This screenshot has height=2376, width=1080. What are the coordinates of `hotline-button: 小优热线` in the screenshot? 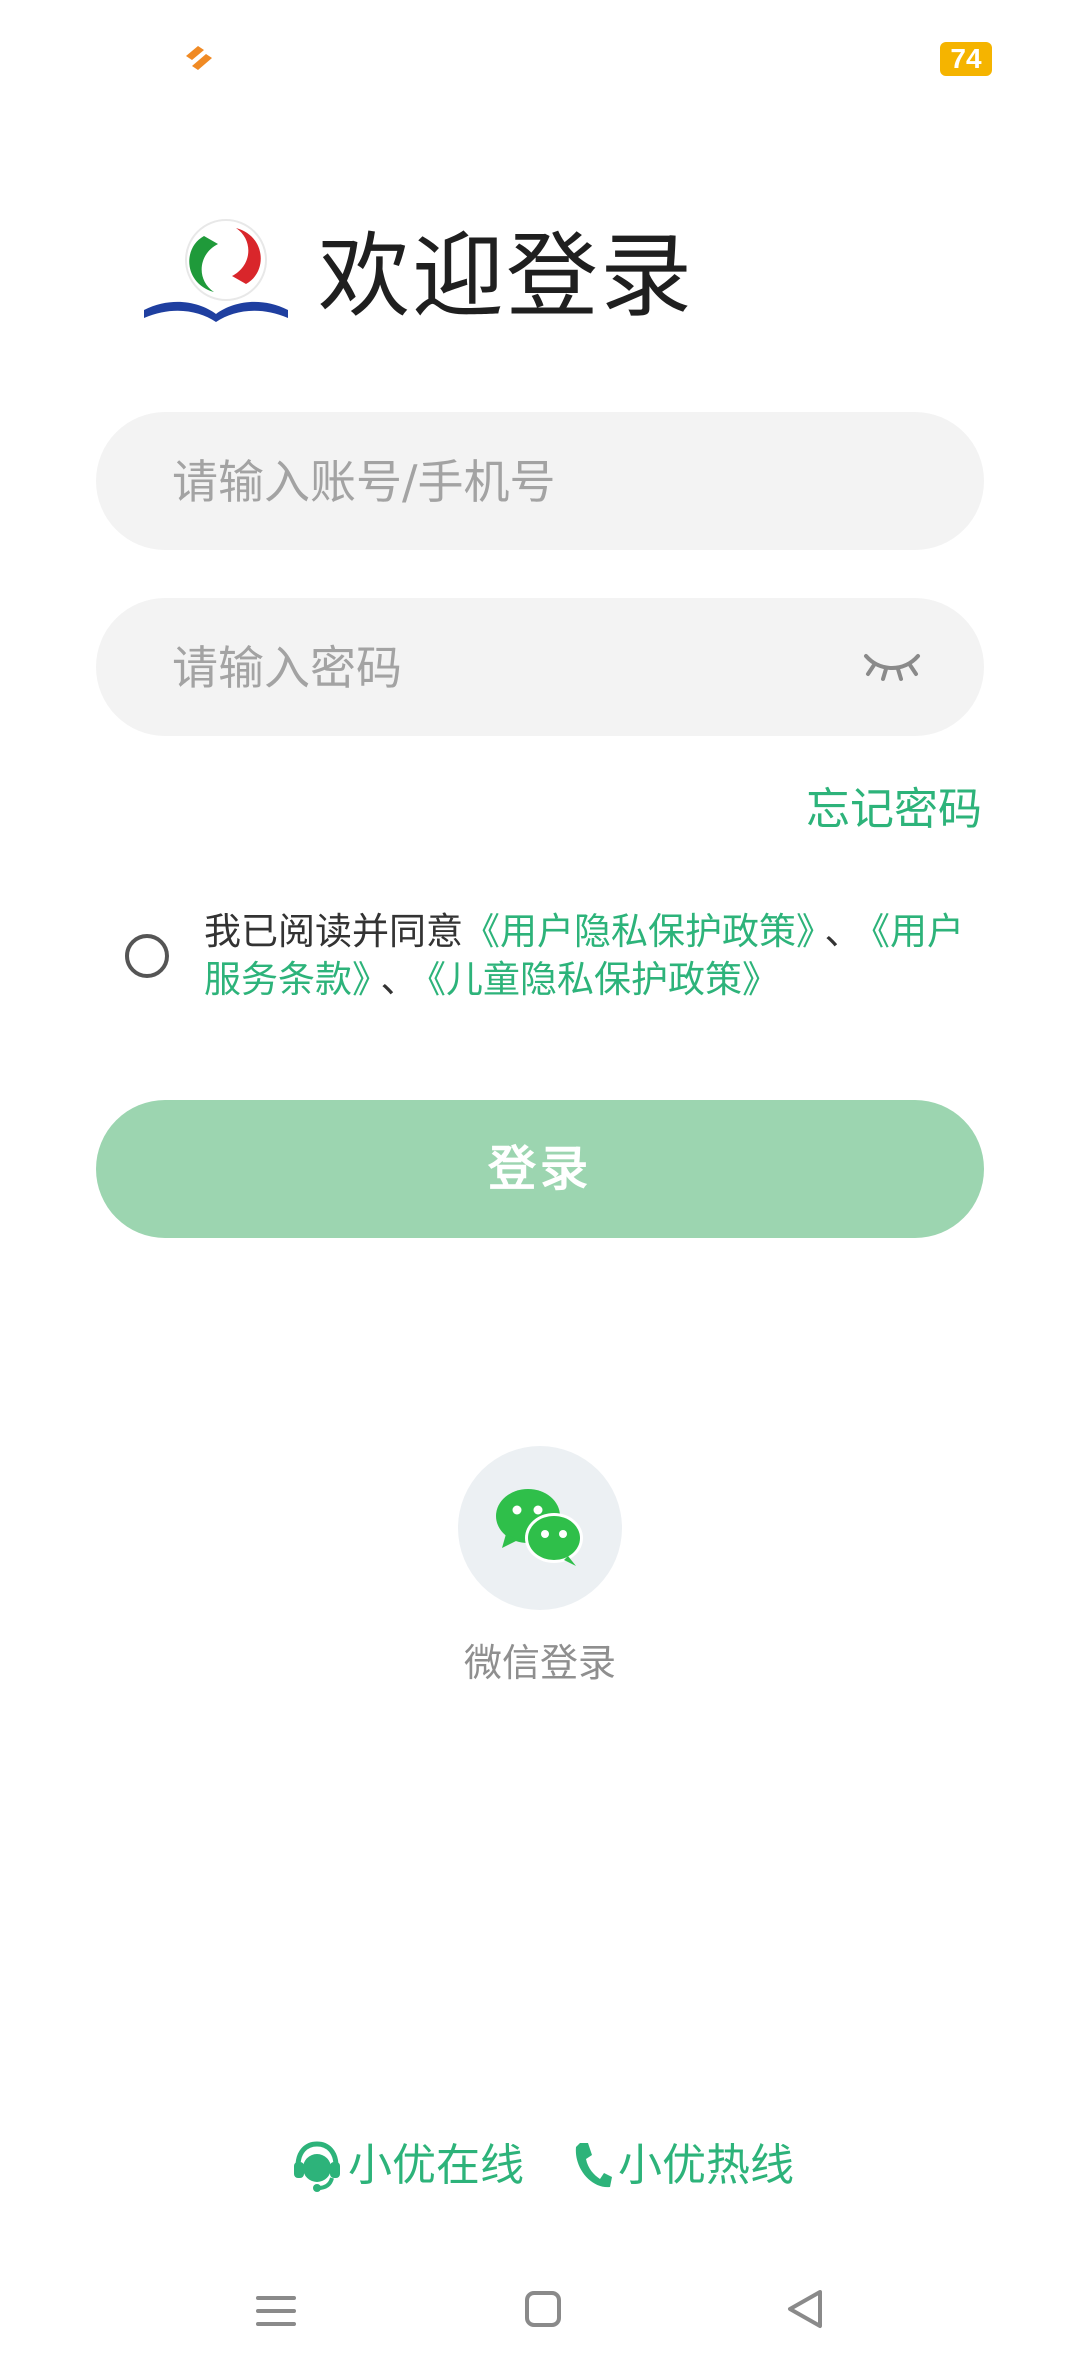 It's located at (683, 2166).